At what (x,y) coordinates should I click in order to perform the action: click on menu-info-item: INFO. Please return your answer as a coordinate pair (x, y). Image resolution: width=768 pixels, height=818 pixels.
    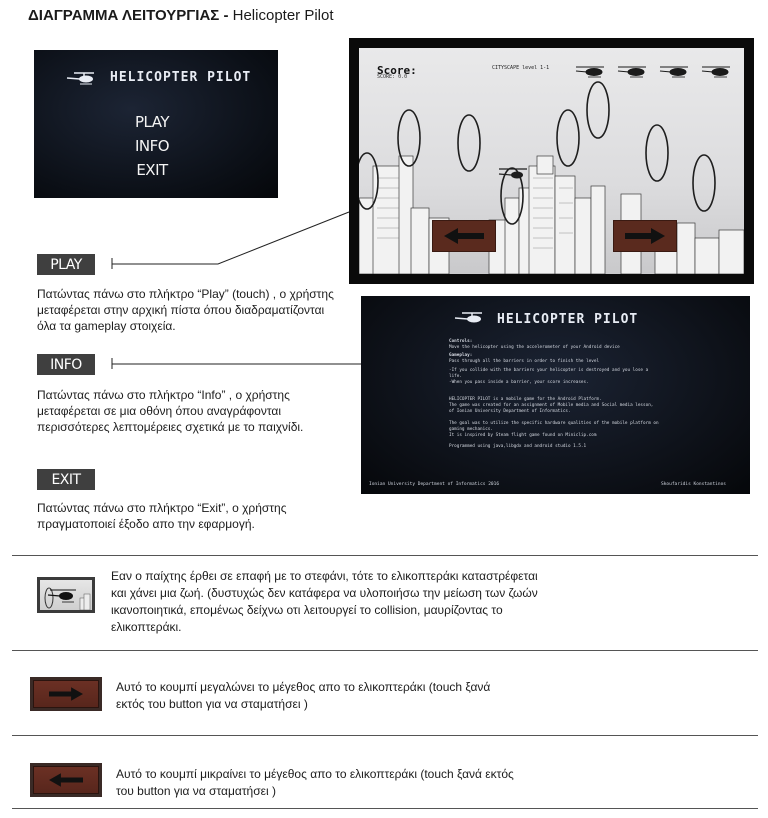
    Looking at the image, I should click on (152, 146).